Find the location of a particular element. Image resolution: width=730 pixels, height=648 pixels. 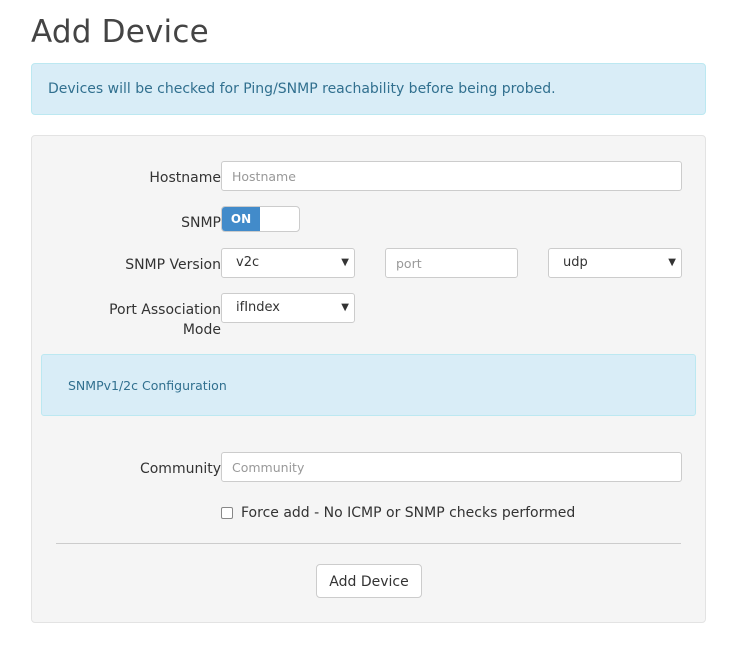

force-add-checkbox is located at coordinates (227, 513).